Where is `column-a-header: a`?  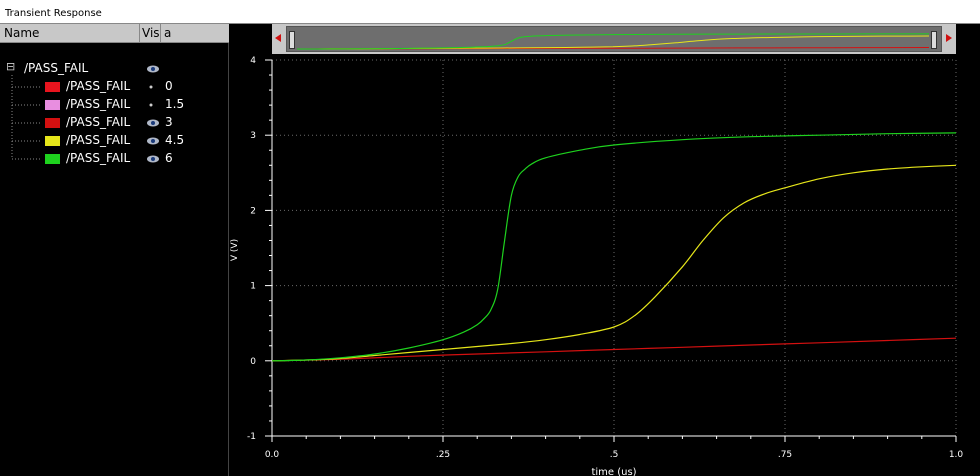 column-a-header: a is located at coordinates (167, 33).